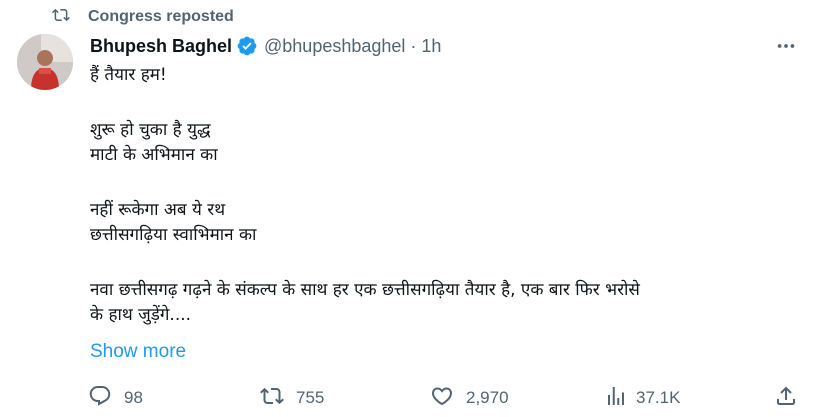  Describe the element at coordinates (158, 210) in the screenshot. I see `tweet-line: नहीं रूकेगा अब ये रथ` at that location.